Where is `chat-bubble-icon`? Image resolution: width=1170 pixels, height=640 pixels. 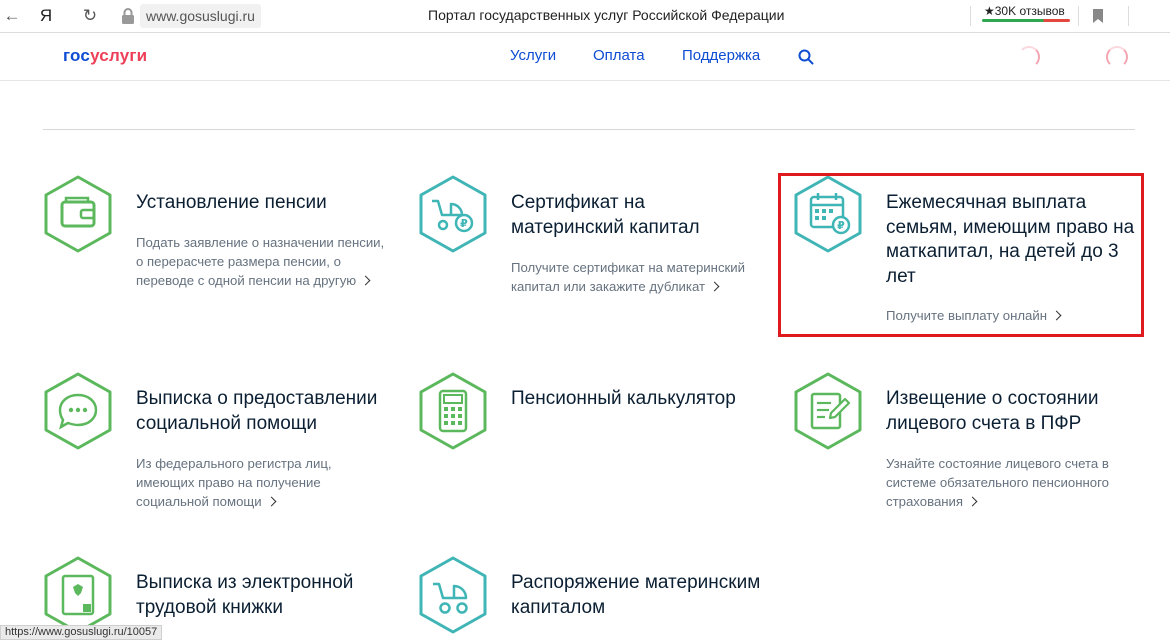 chat-bubble-icon is located at coordinates (78, 411).